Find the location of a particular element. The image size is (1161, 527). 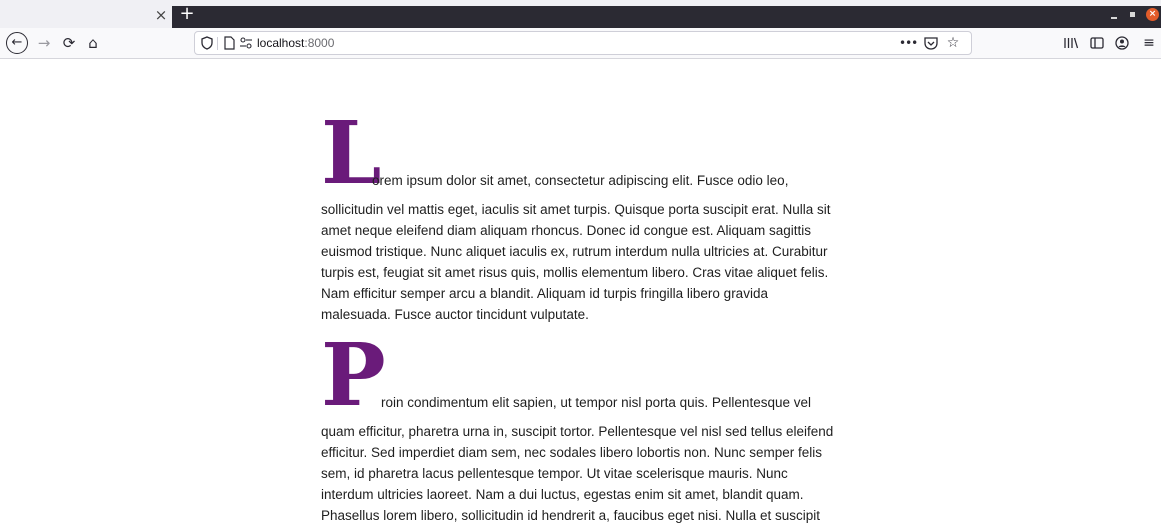

window-maximize-button is located at coordinates (1134, 15).